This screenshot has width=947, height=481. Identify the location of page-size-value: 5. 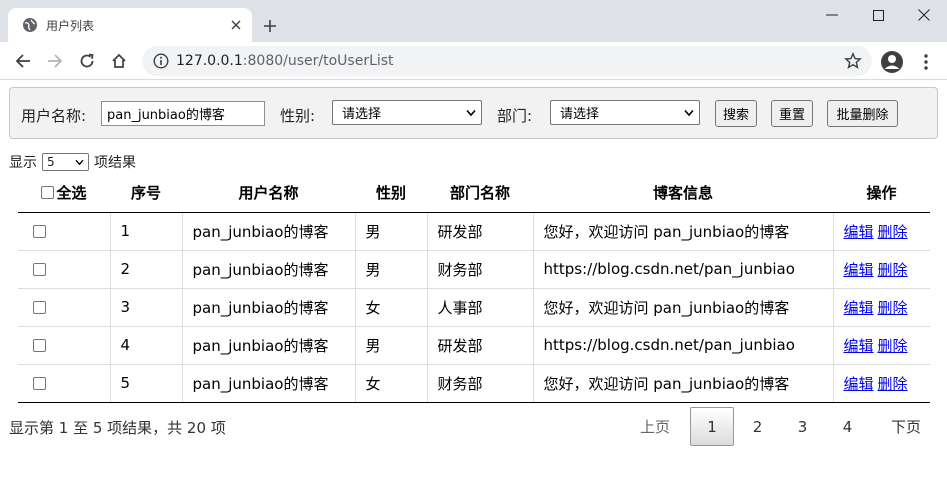
(51, 162).